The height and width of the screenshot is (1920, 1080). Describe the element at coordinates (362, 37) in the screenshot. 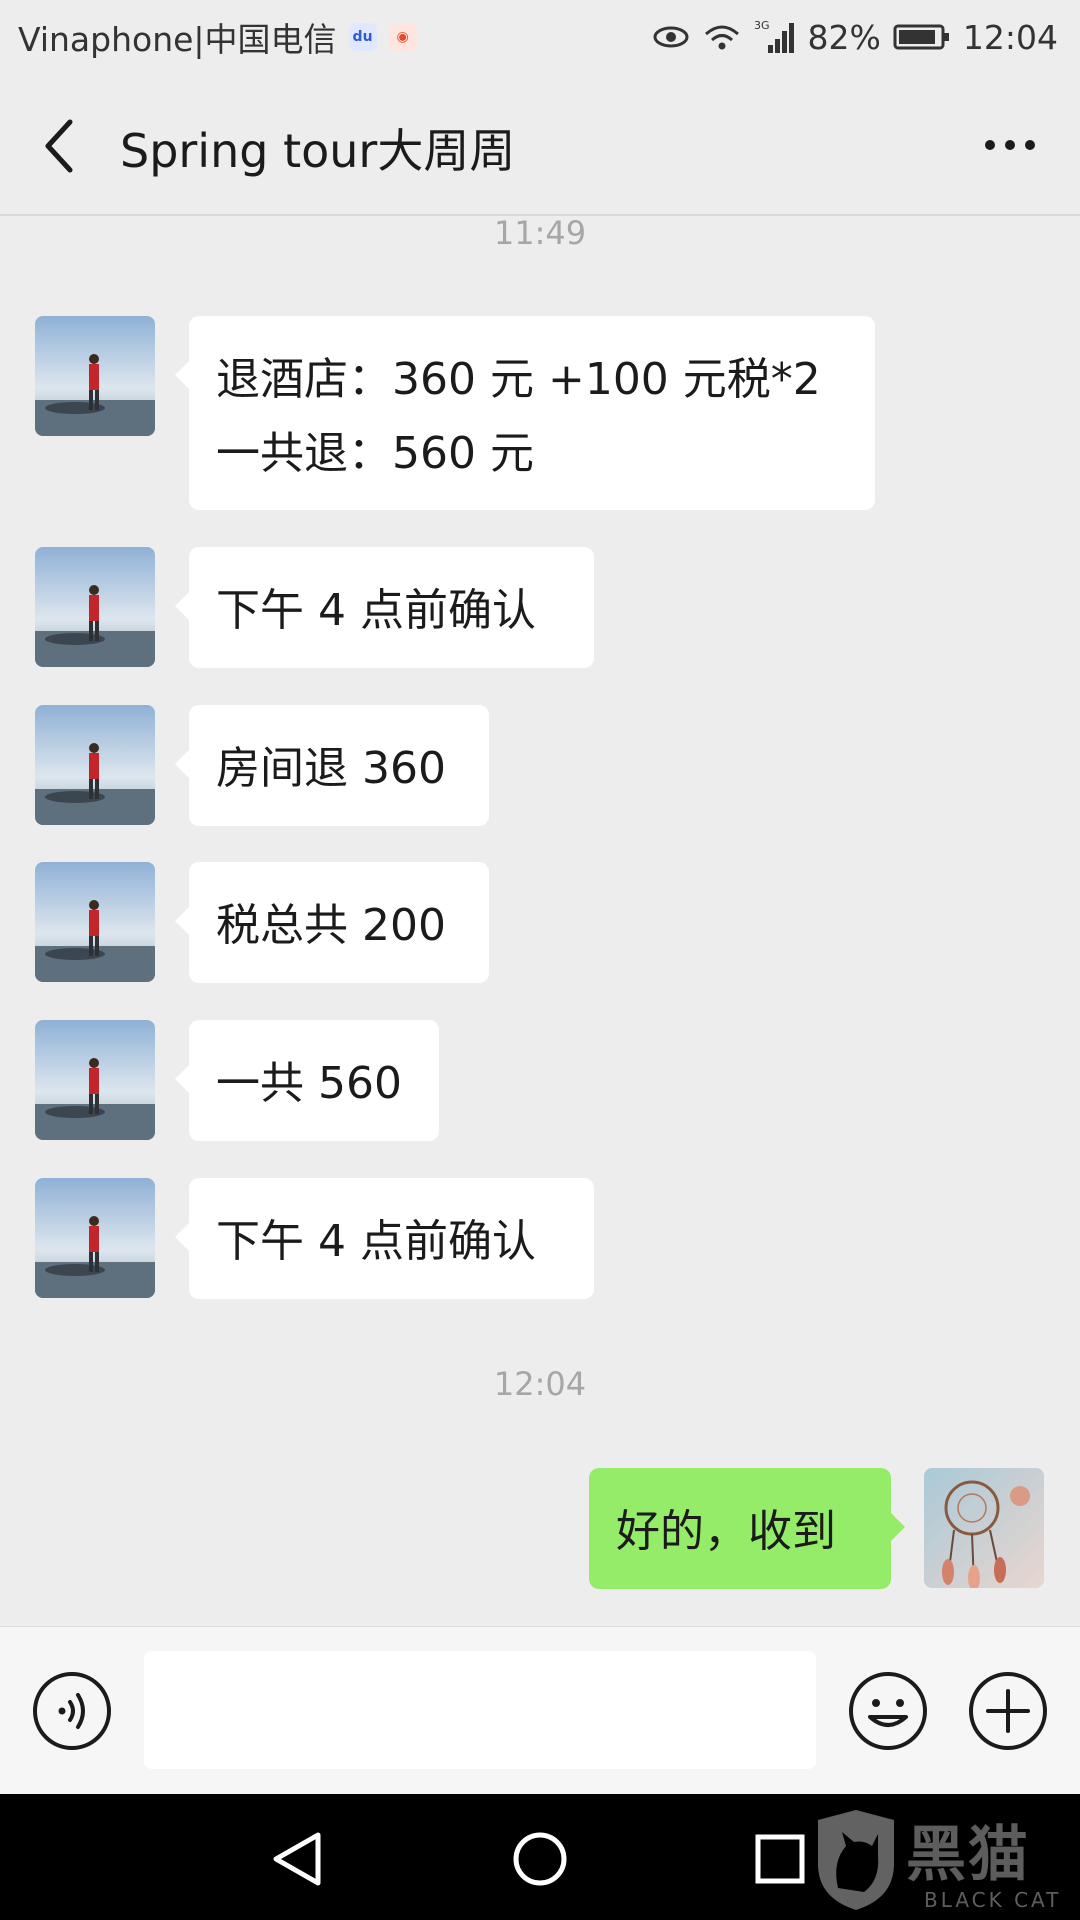

I see `baidu-icon: du` at that location.